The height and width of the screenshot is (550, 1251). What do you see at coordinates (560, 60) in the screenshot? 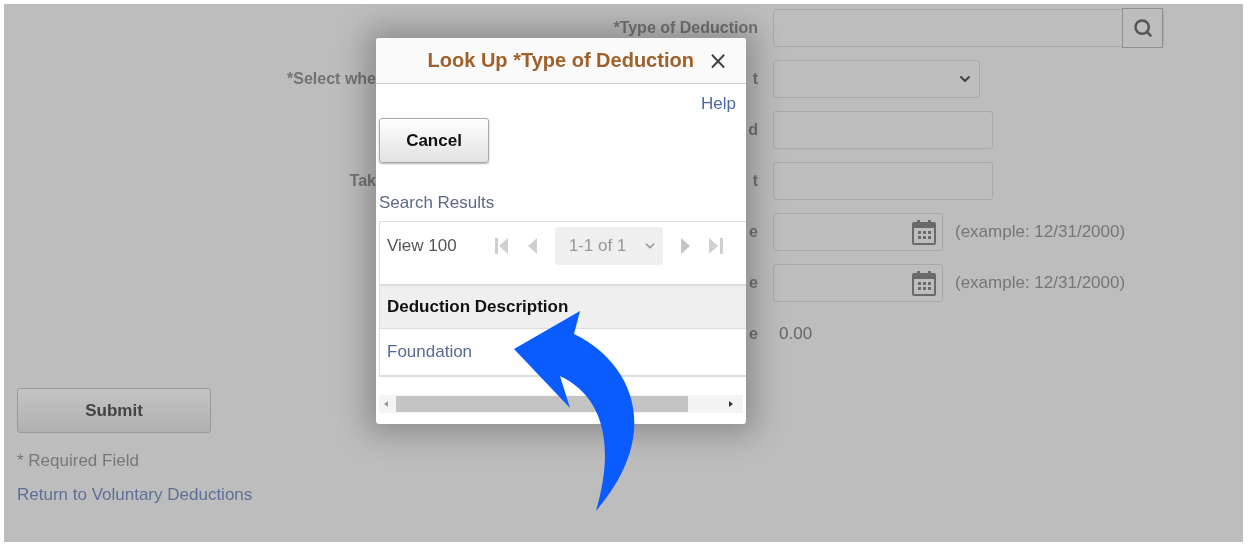
I see `dialog-title: Look Up *Type of Deduction` at bounding box center [560, 60].